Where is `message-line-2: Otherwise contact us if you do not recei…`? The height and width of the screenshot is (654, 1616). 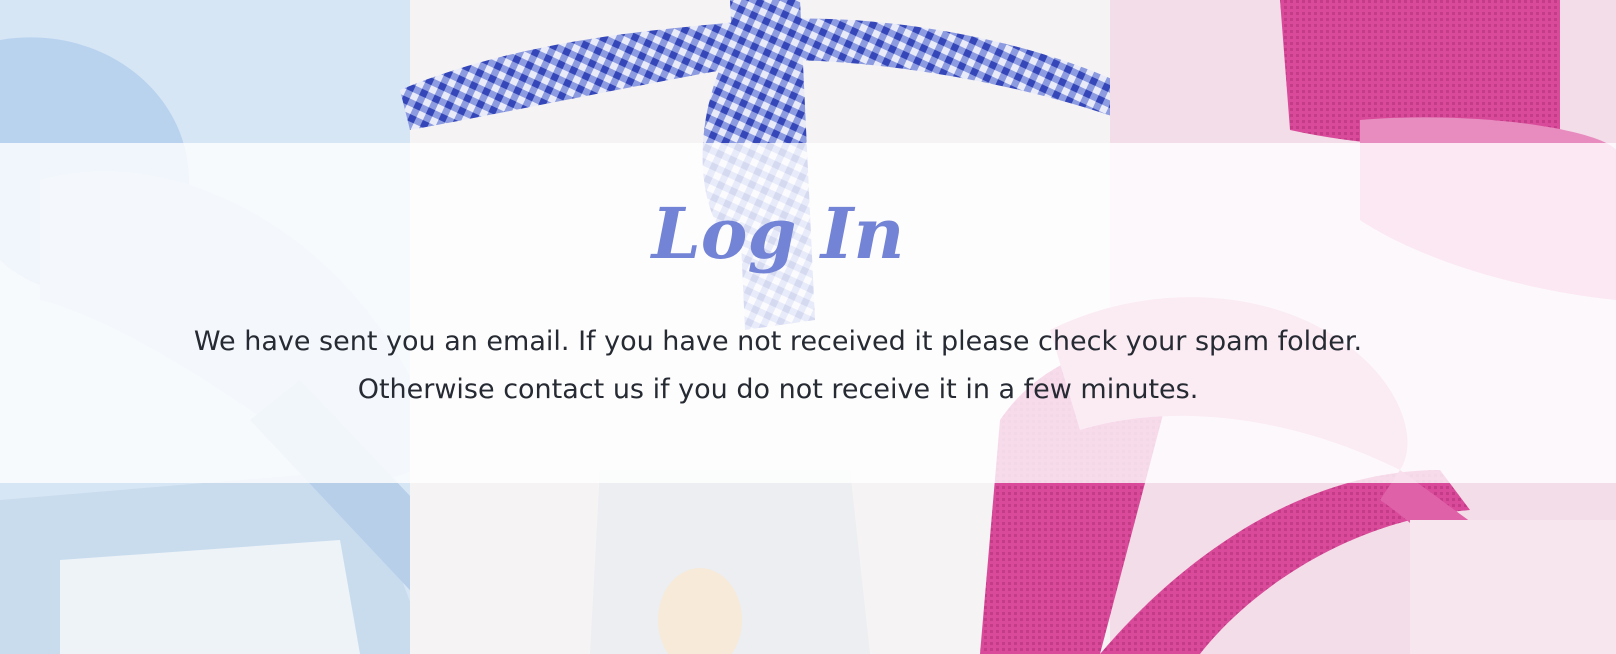
message-line-2: Otherwise contact us if you do not recei… is located at coordinates (778, 389).